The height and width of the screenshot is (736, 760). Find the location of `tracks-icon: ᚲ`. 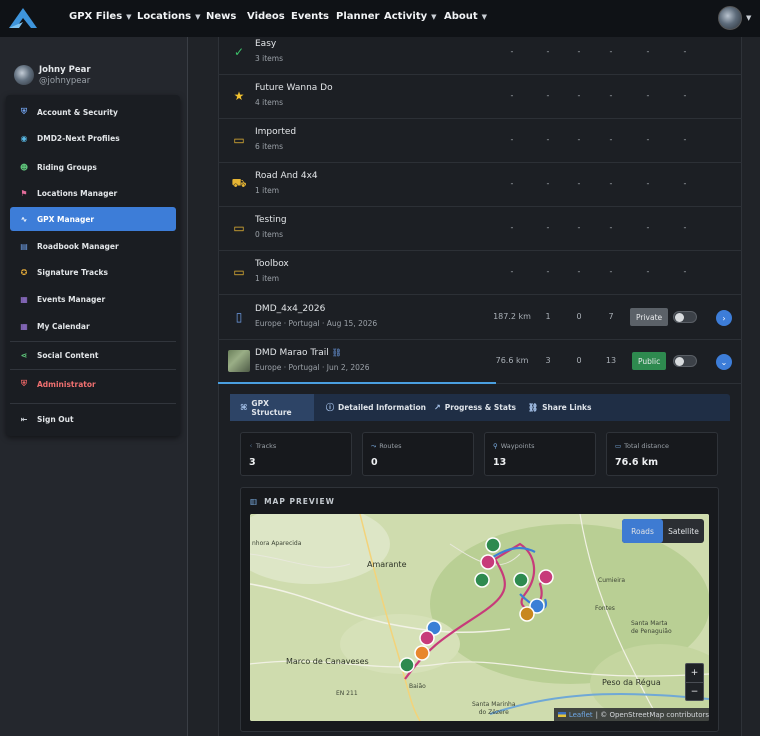

tracks-icon: ᚲ is located at coordinates (251, 446).